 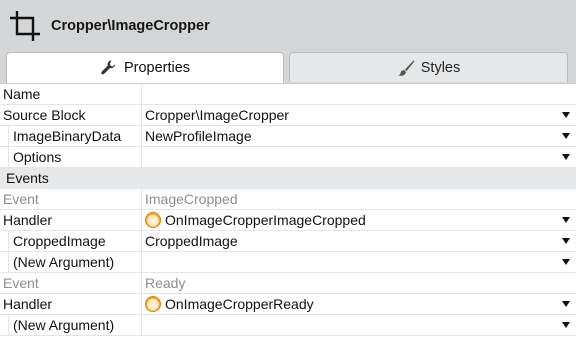 What do you see at coordinates (44, 115) in the screenshot?
I see `row-label: Source Block` at bounding box center [44, 115].